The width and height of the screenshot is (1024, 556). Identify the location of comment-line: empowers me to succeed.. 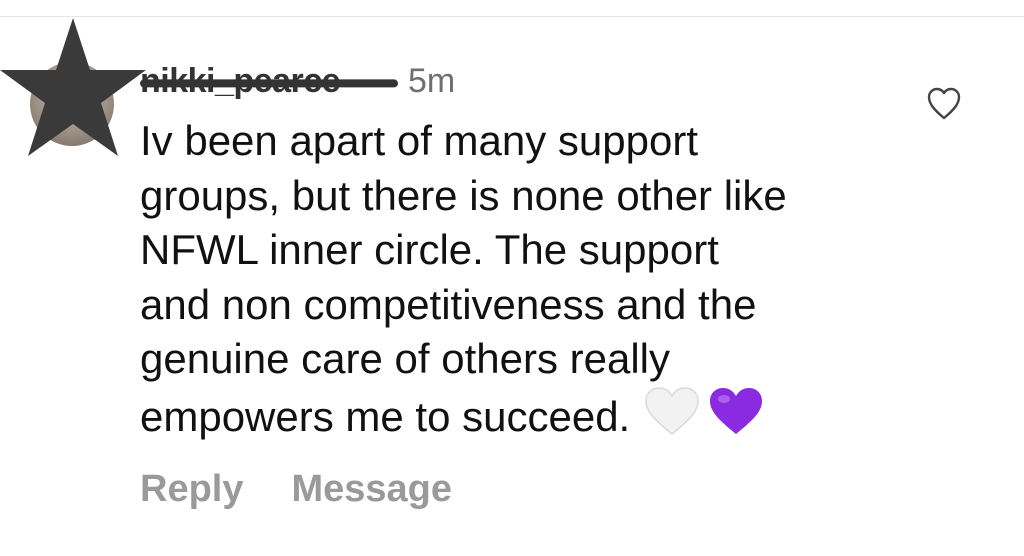
(385, 416).